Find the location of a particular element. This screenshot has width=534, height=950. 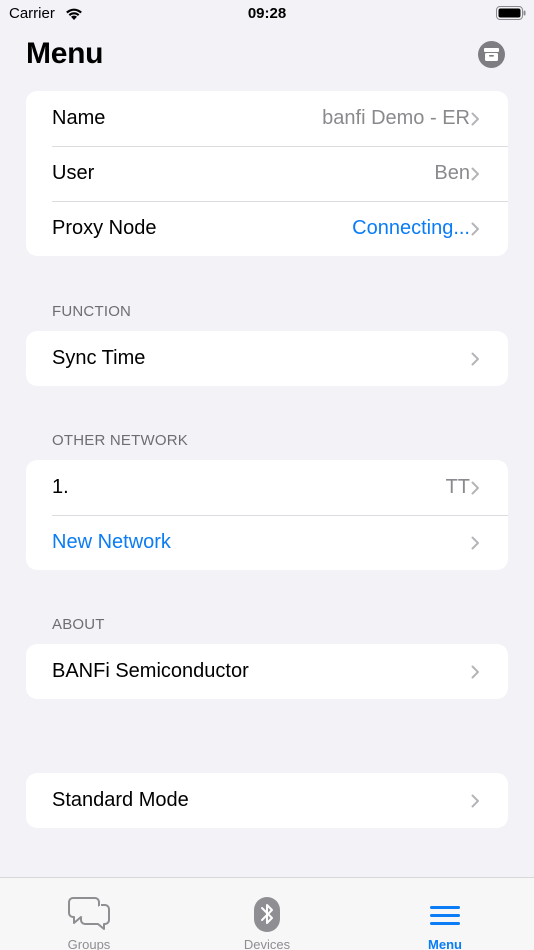

tab-devices: Devices is located at coordinates (267, 914).